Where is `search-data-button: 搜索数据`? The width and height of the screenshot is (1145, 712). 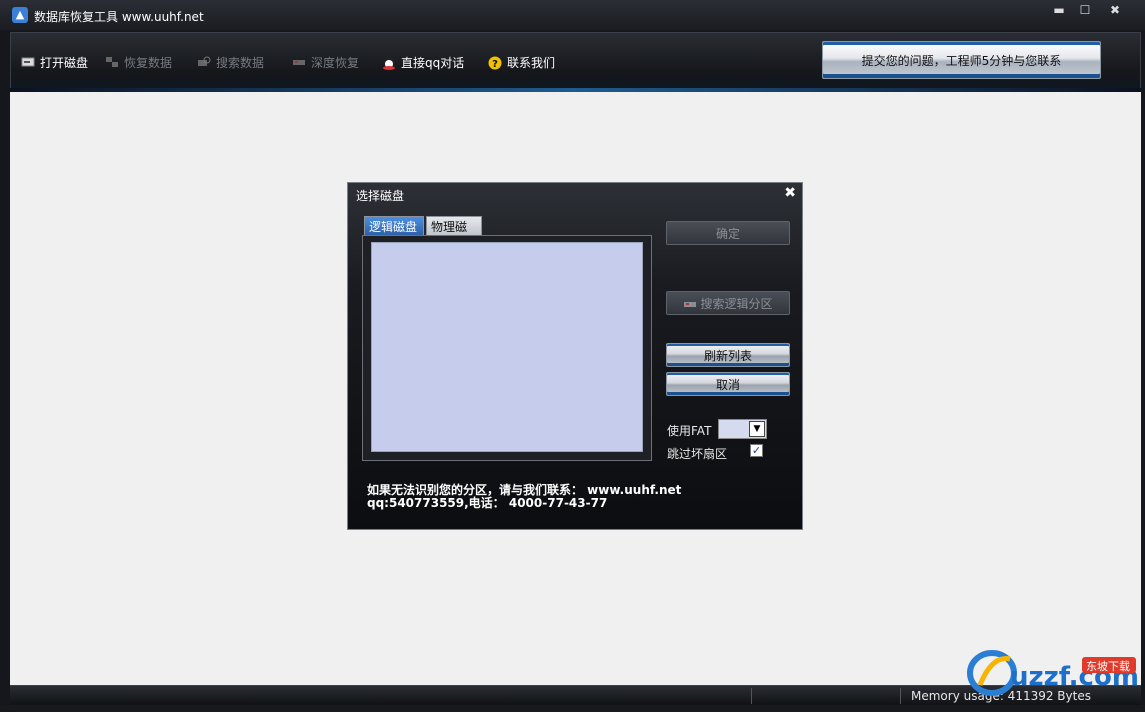
search-data-button: 搜索数据 is located at coordinates (230, 62).